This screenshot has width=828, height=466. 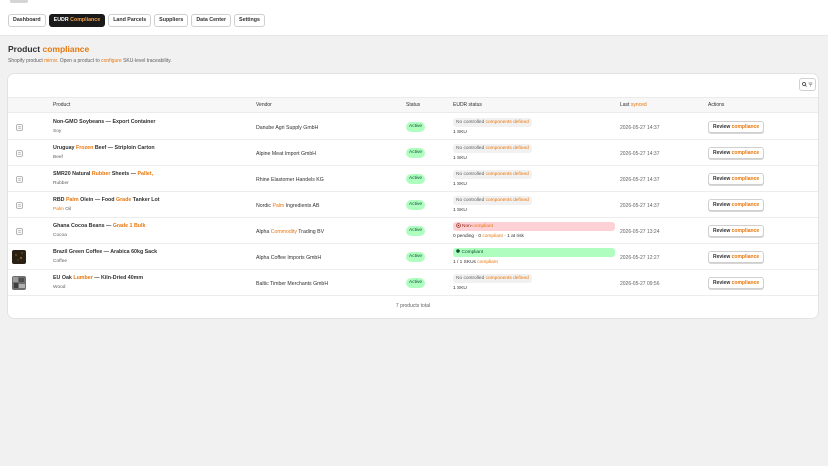 What do you see at coordinates (807, 84) in the screenshot?
I see `search-filter-button` at bounding box center [807, 84].